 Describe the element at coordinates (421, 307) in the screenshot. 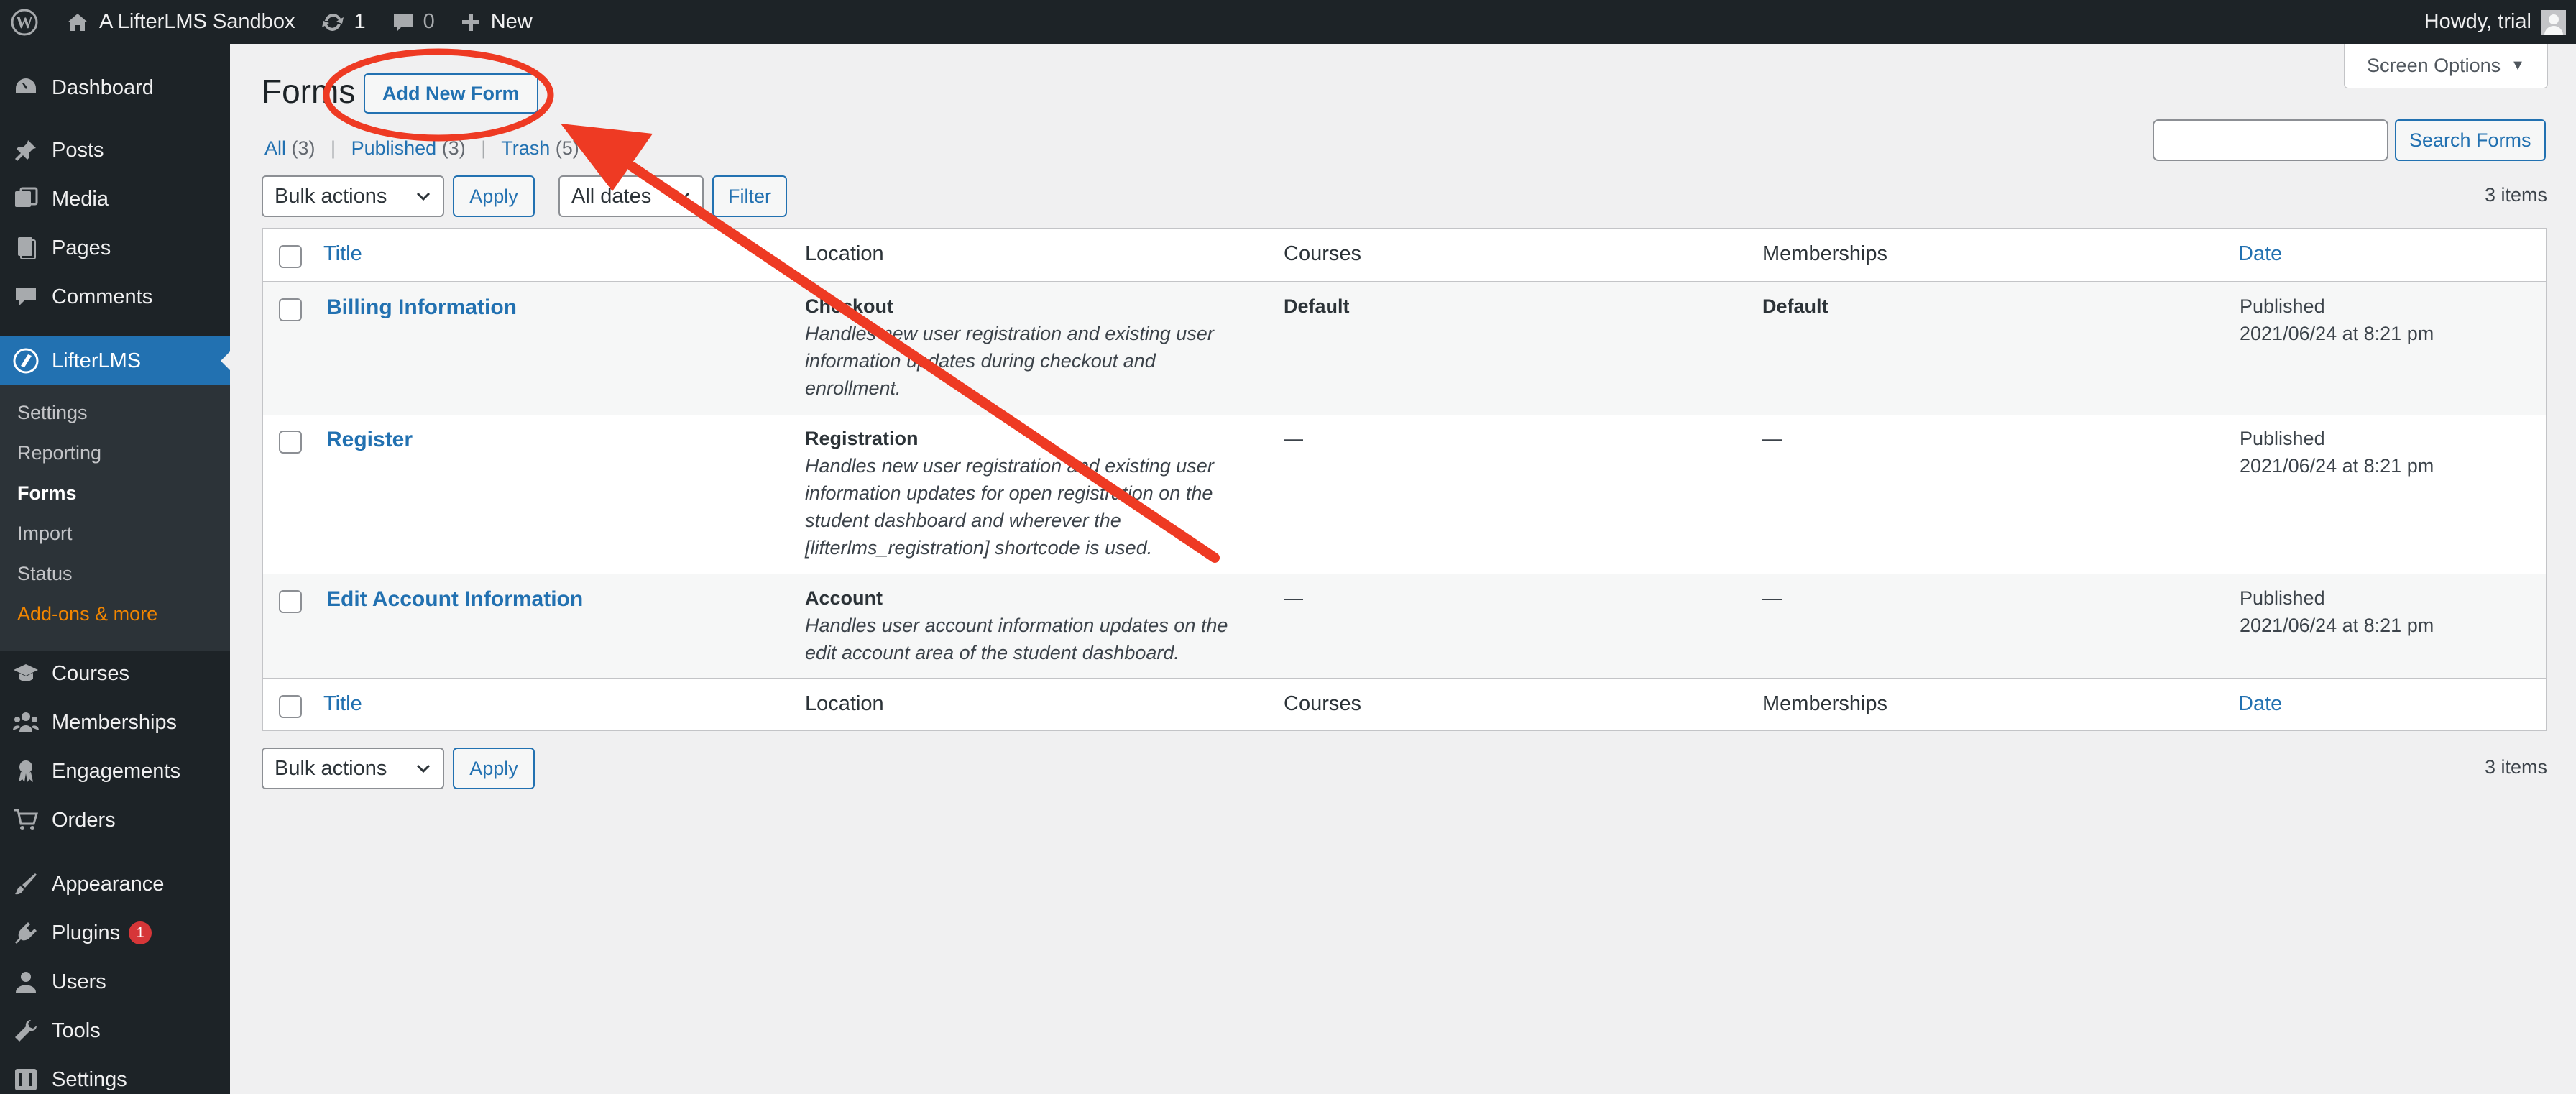

I see `row-title-link: Billing Information` at that location.